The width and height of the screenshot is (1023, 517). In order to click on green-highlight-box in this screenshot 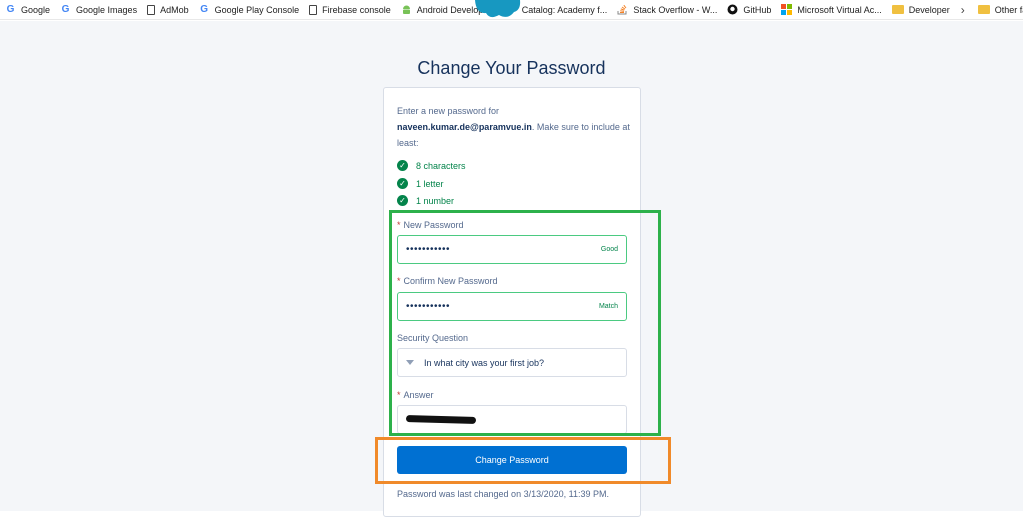, I will do `click(525, 323)`.